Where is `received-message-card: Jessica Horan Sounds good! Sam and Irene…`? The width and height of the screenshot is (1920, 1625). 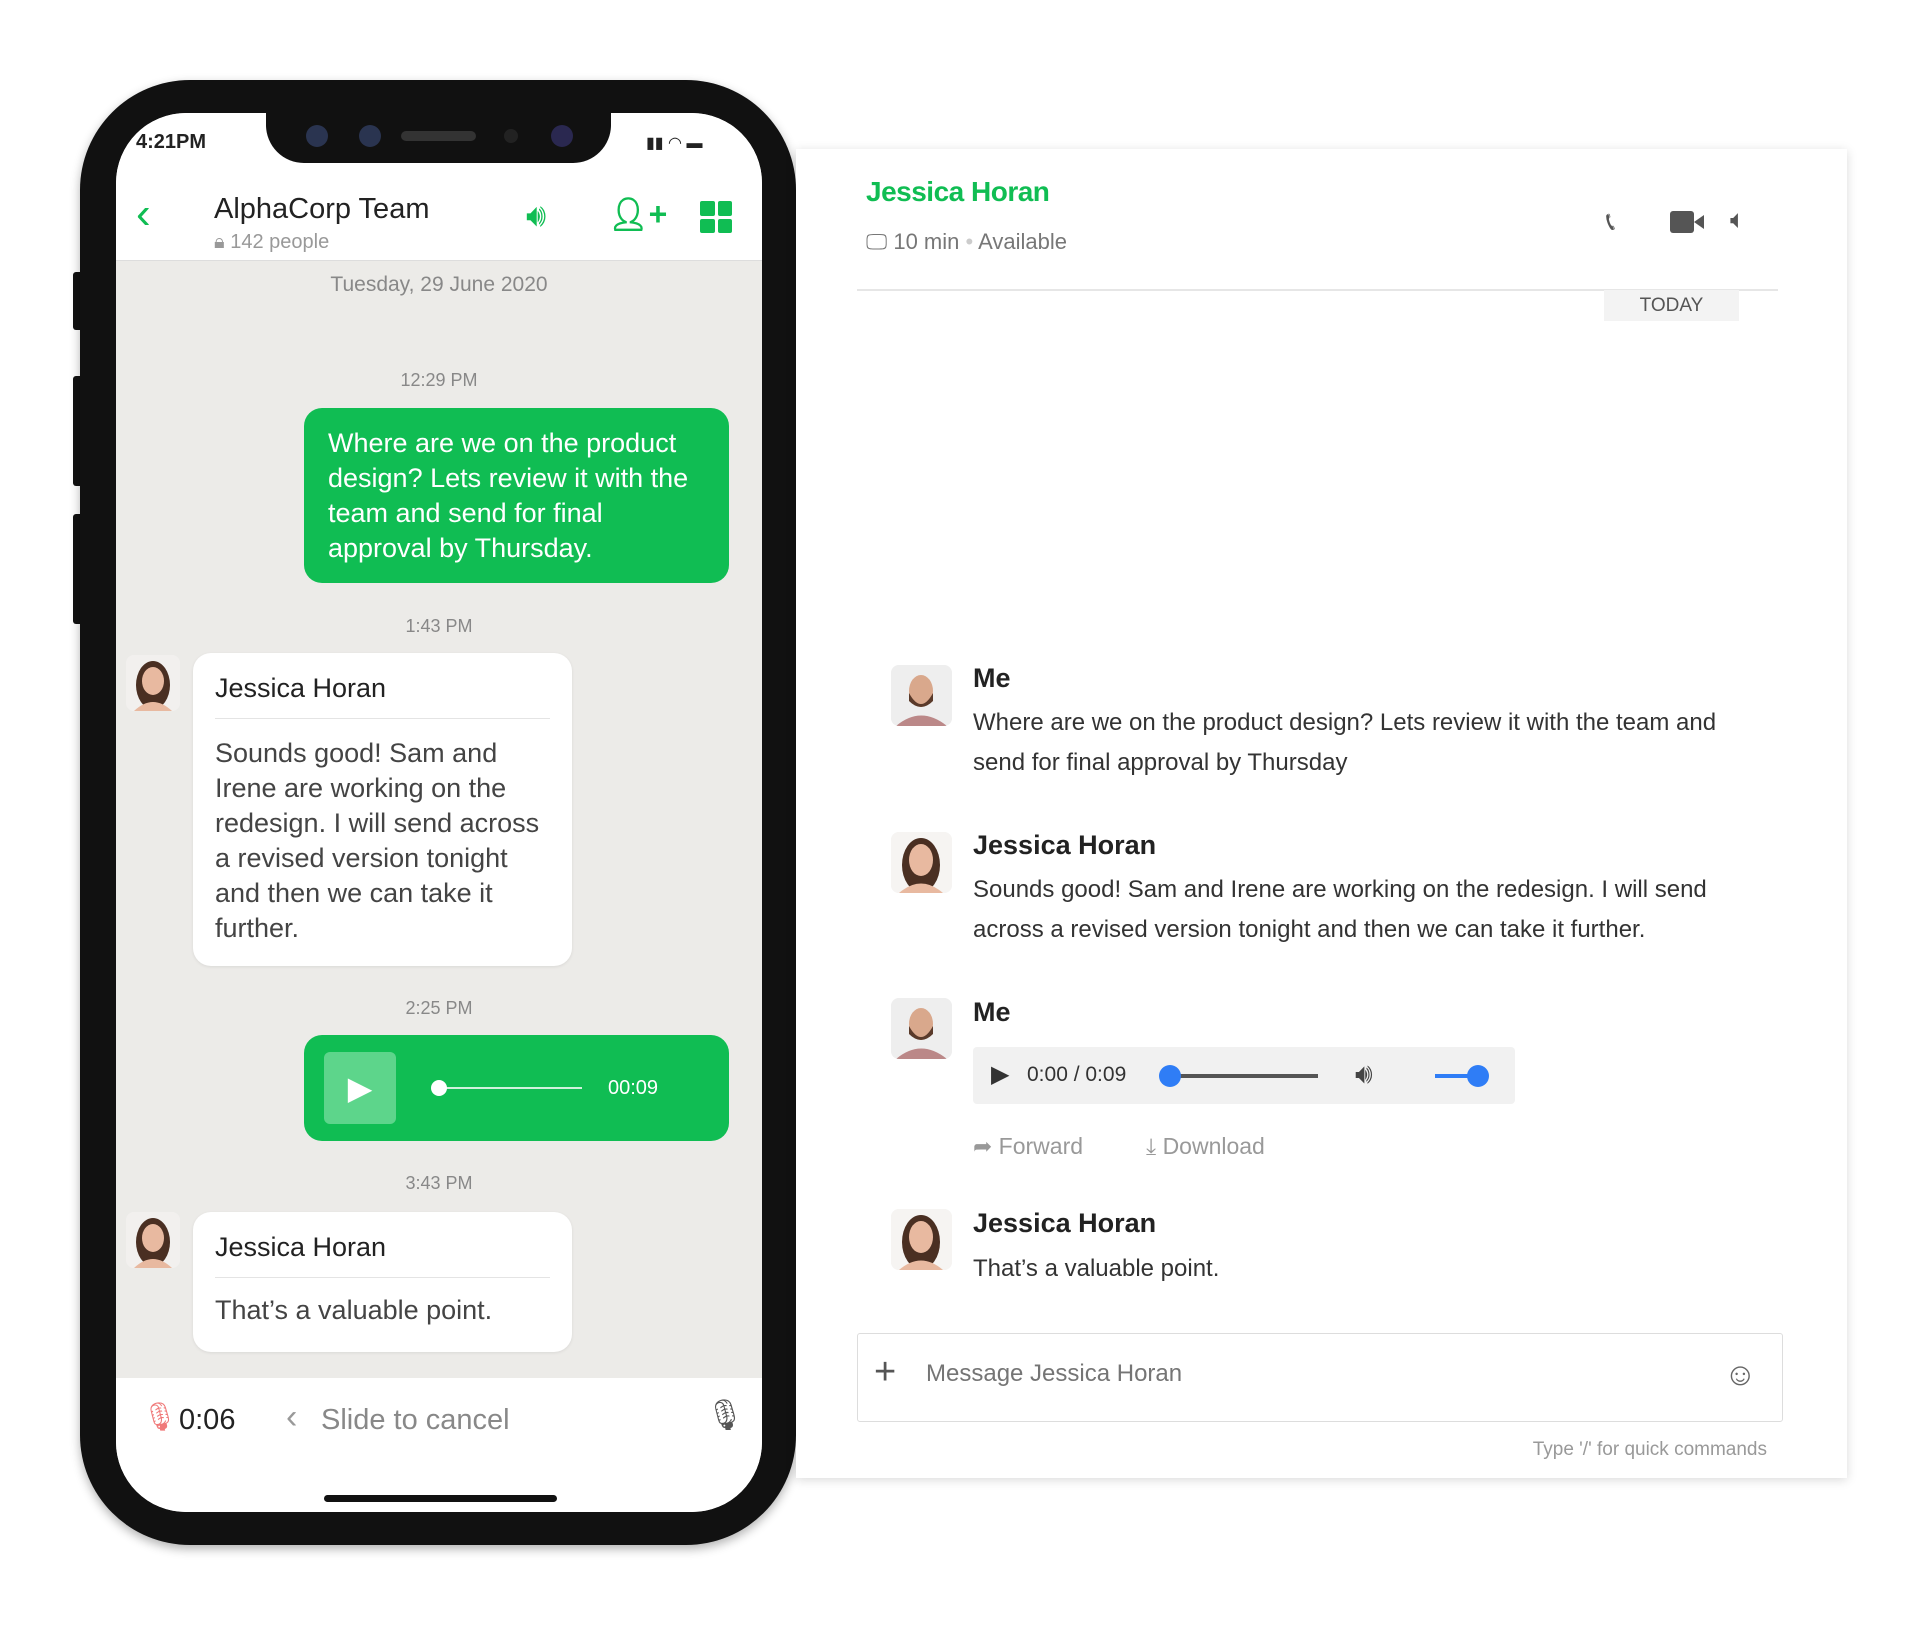 received-message-card: Jessica Horan Sounds good! Sam and Irene… is located at coordinates (382, 809).